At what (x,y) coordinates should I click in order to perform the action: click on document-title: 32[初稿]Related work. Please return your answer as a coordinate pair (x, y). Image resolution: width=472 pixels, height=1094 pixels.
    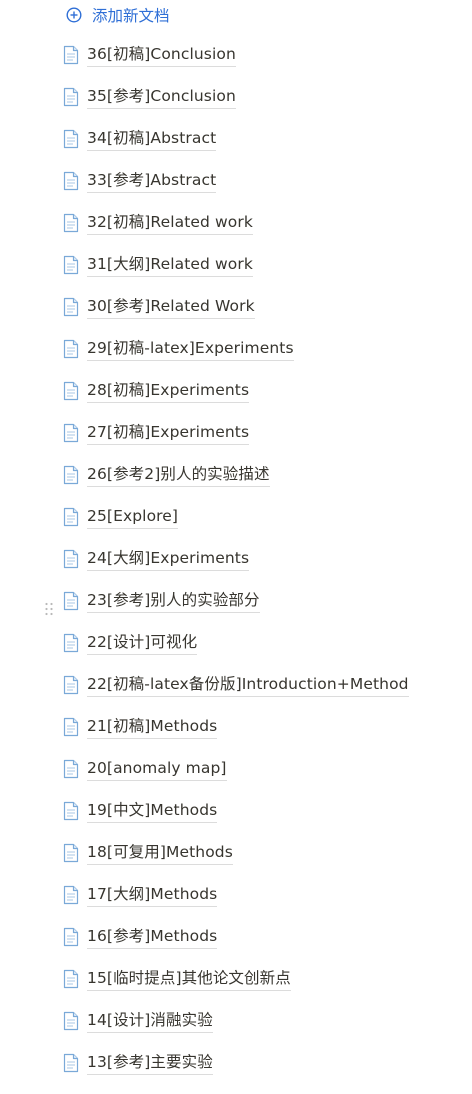
    Looking at the image, I should click on (170, 223).